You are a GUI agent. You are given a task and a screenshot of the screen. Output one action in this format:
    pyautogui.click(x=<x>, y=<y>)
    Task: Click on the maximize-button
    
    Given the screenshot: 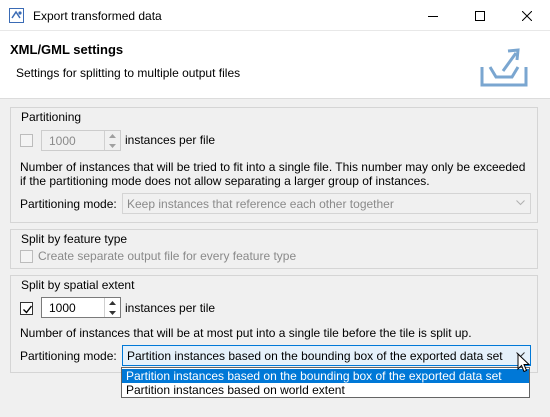 What is the action you would take?
    pyautogui.click(x=480, y=15)
    